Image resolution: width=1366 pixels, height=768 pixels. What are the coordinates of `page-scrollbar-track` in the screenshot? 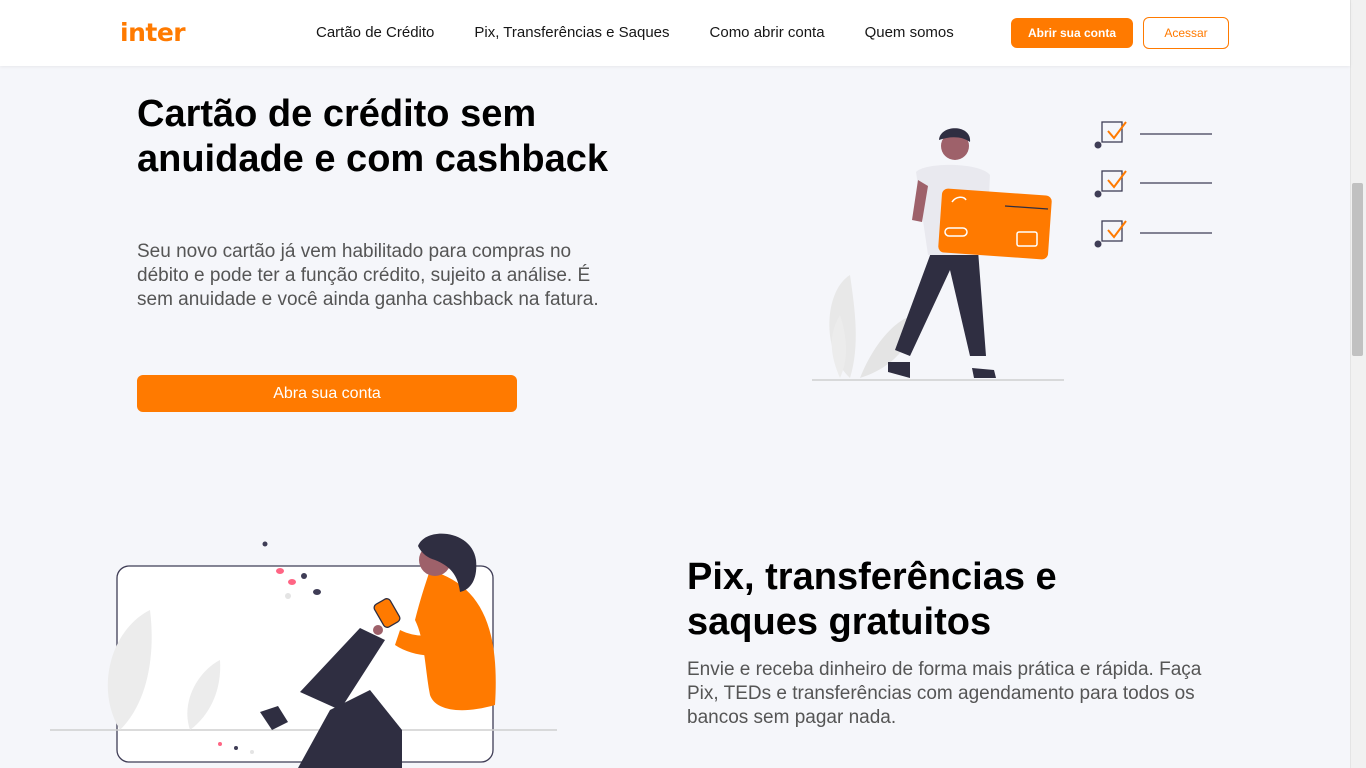 It's located at (1358, 384).